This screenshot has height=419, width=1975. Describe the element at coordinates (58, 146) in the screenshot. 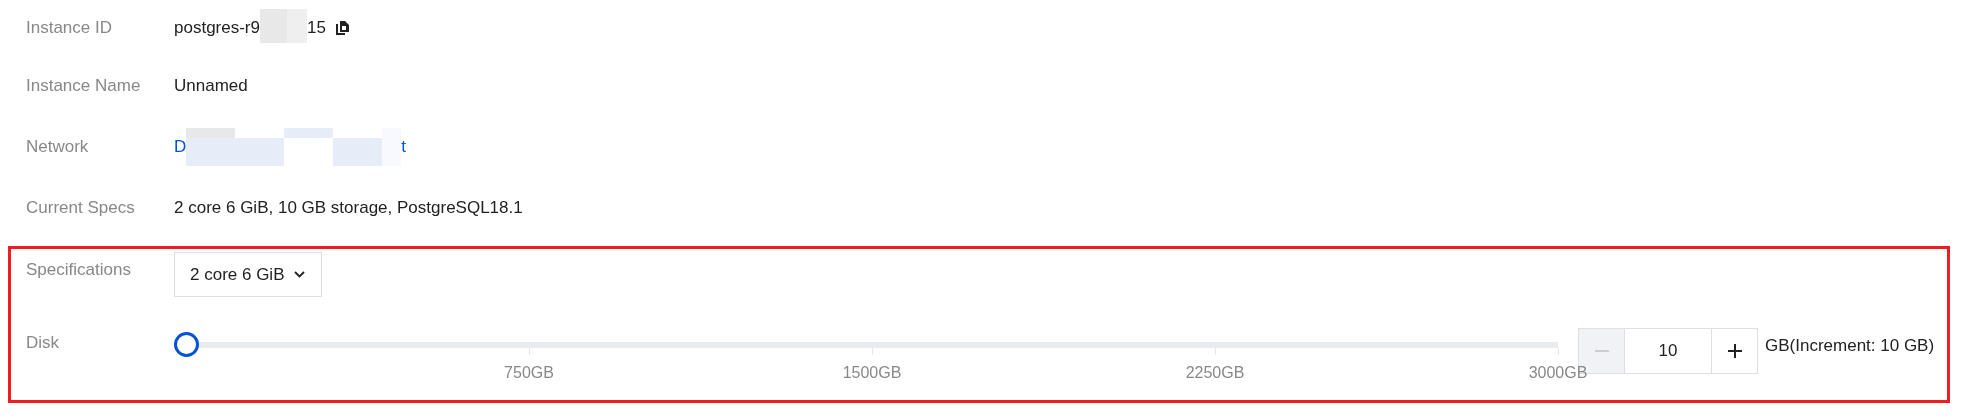

I see `field-label: Network` at that location.